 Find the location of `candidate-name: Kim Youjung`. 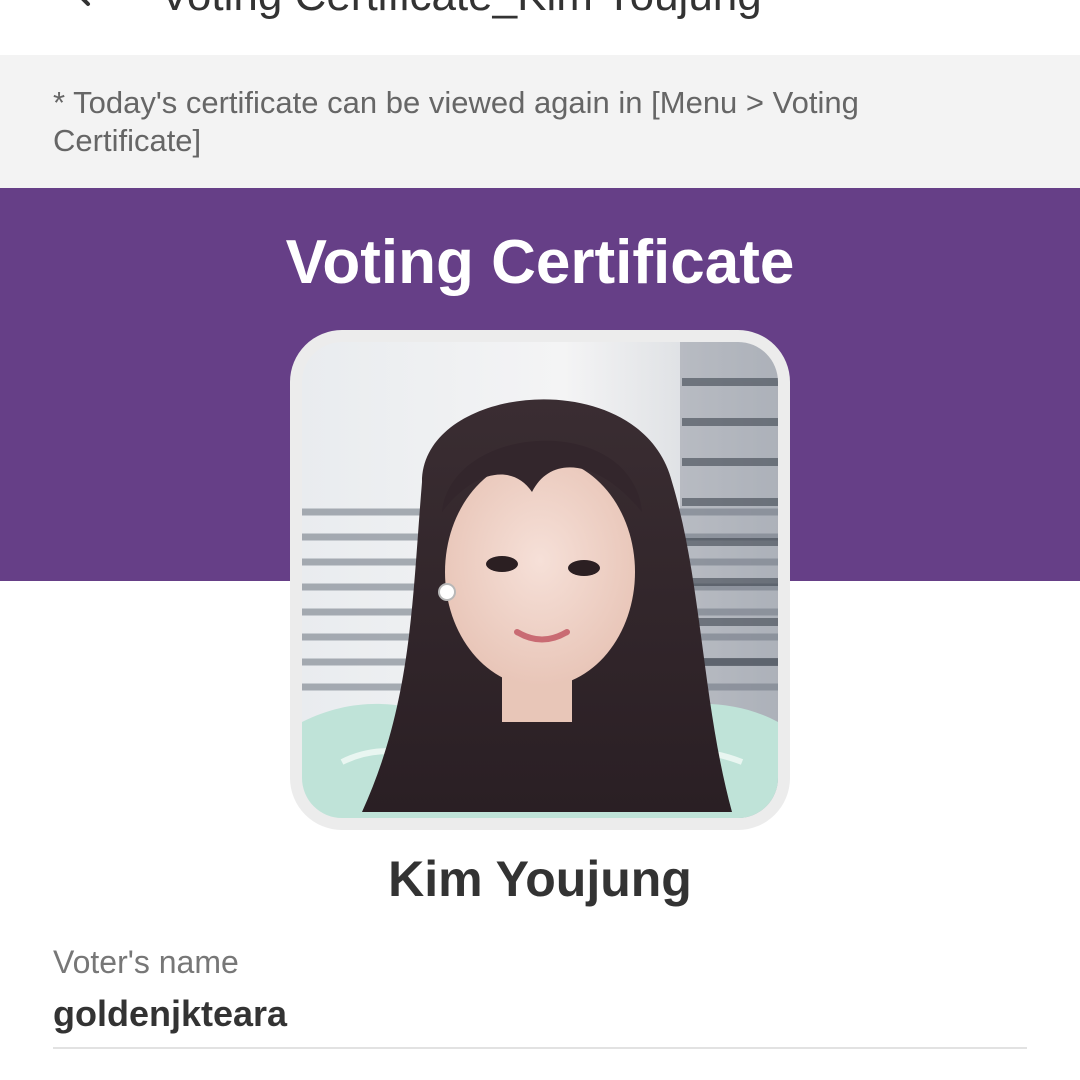

candidate-name: Kim Youjung is located at coordinates (540, 879).